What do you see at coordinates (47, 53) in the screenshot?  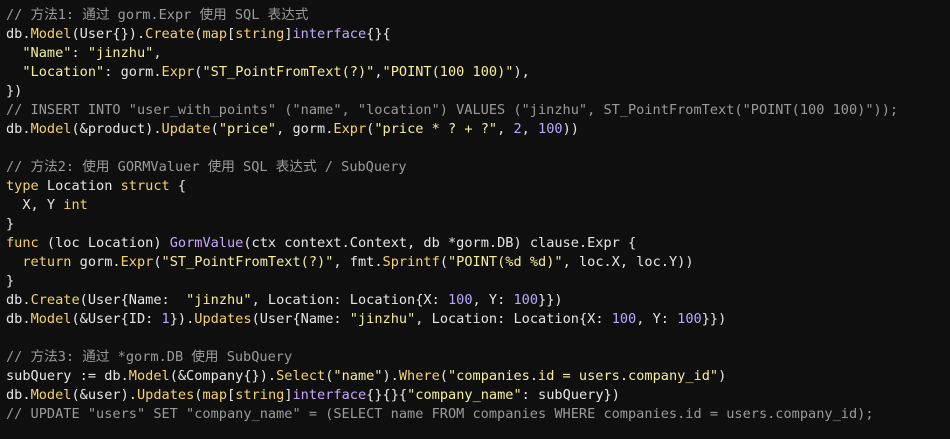 I see `code-token-string: "Name"` at bounding box center [47, 53].